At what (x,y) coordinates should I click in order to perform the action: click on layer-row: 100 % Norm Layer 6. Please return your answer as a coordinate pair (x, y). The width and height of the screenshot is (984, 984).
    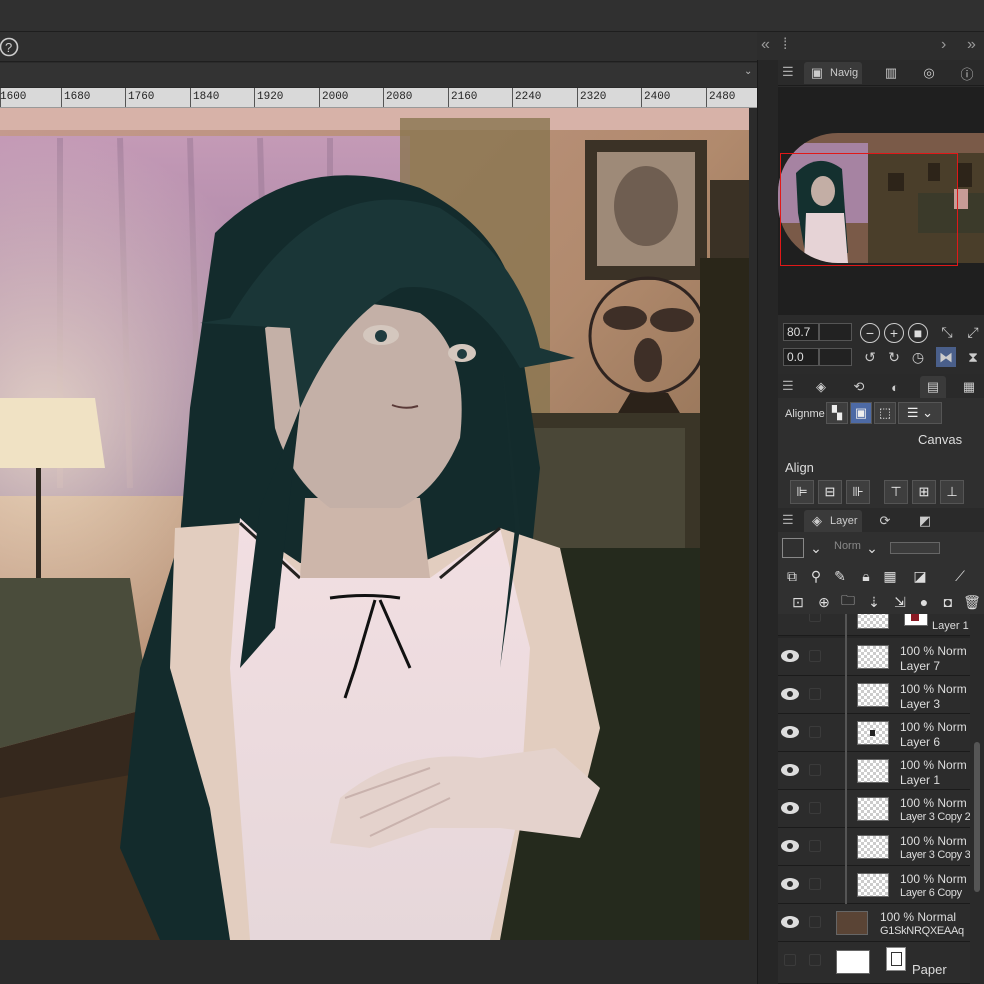
    Looking at the image, I should click on (874, 733).